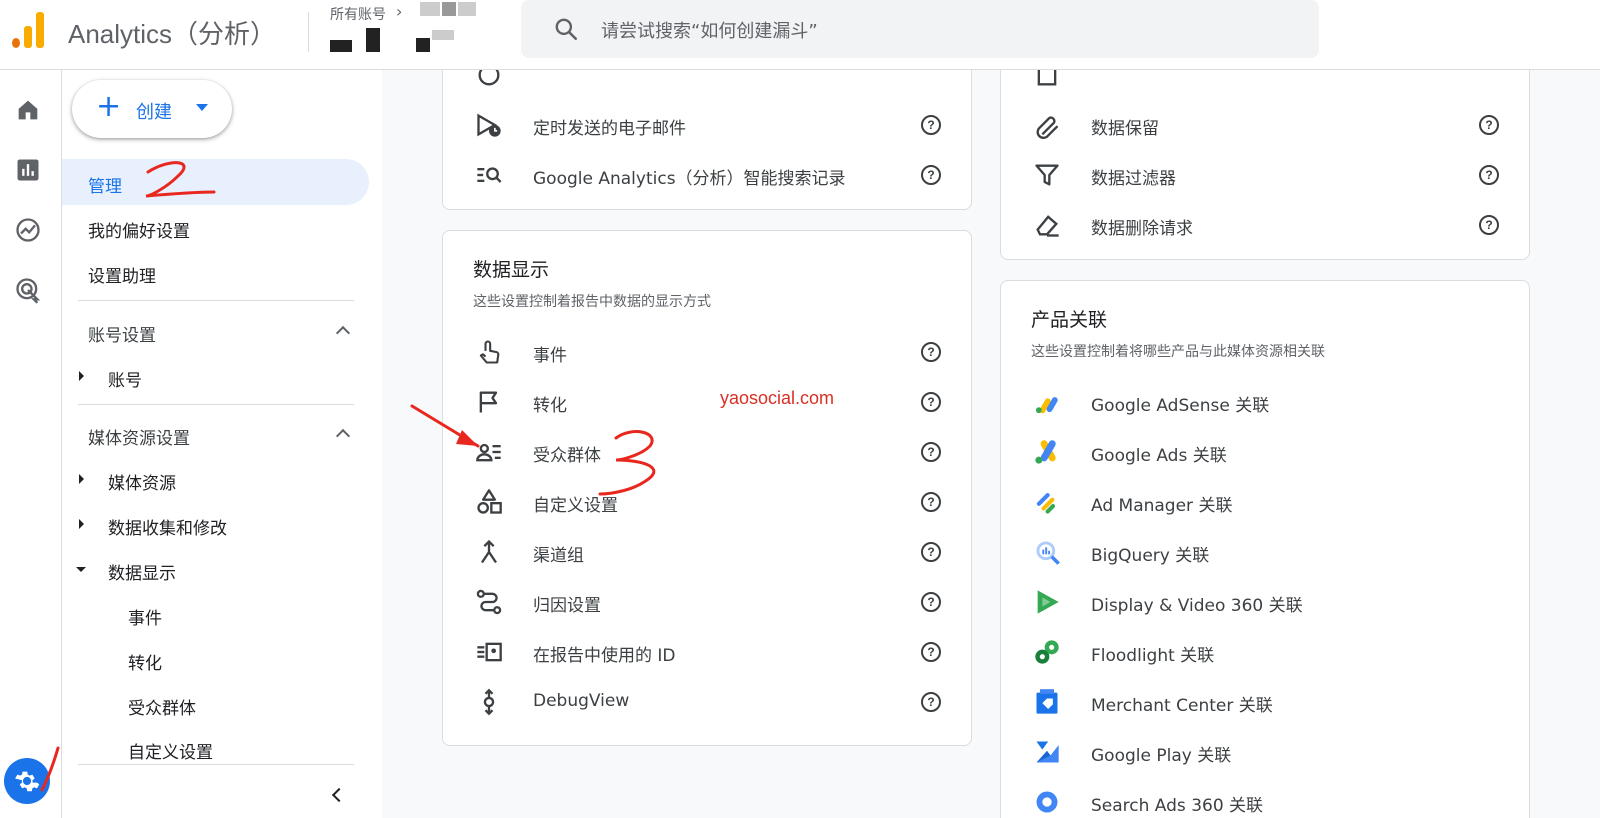  What do you see at coordinates (28, 290) in the screenshot?
I see `advertising-icon` at bounding box center [28, 290].